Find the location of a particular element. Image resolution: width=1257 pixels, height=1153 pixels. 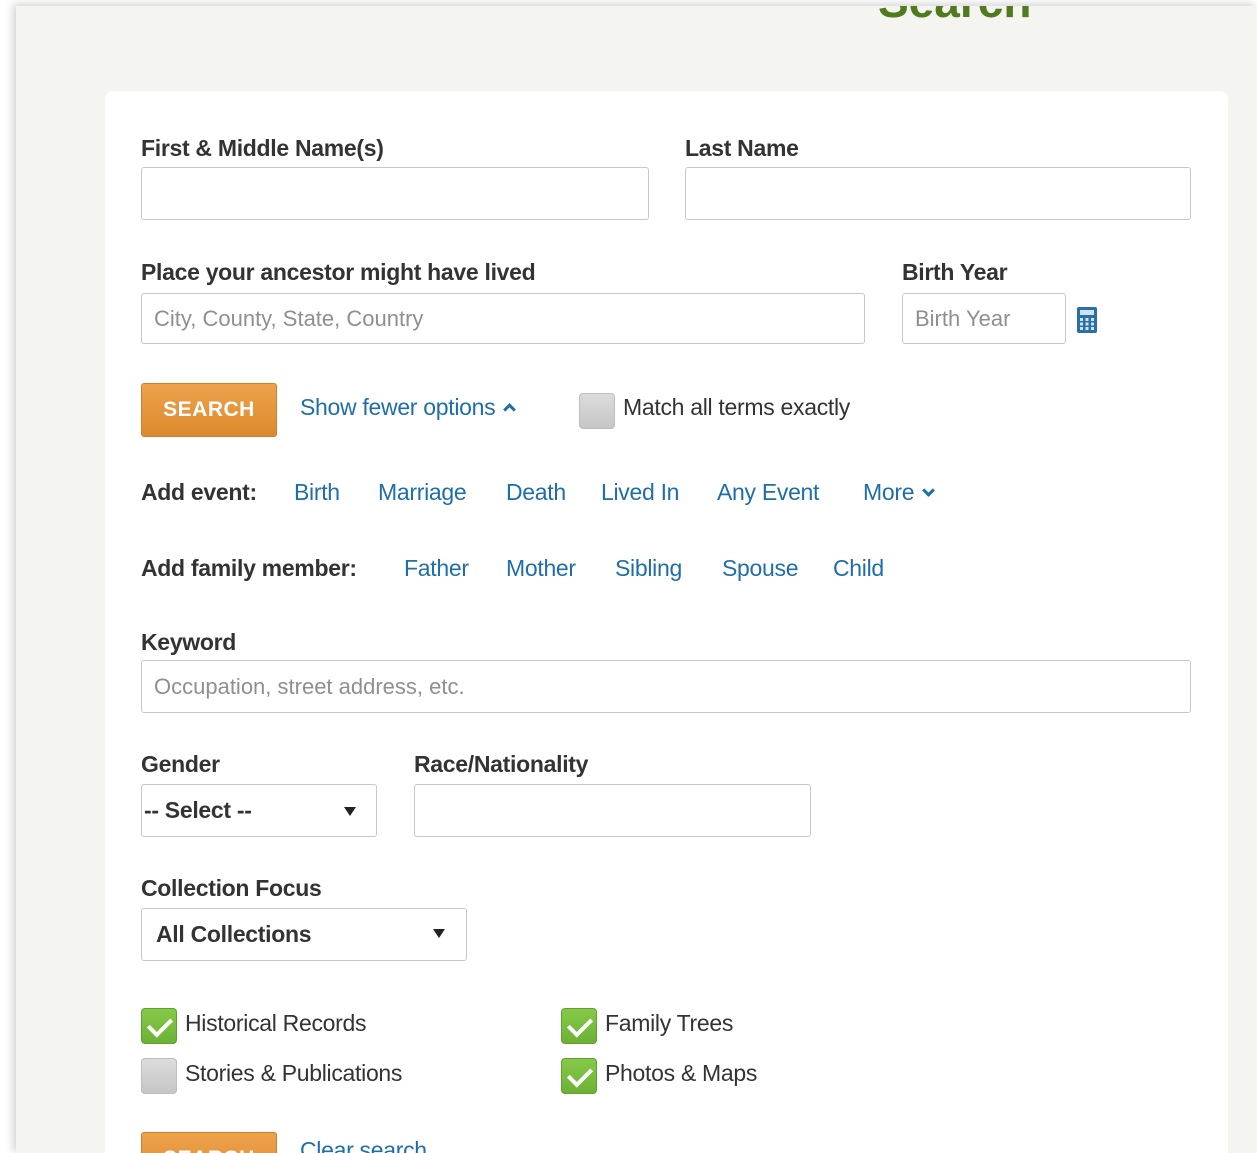

collection-focus-select: All Collections is located at coordinates (304, 934).